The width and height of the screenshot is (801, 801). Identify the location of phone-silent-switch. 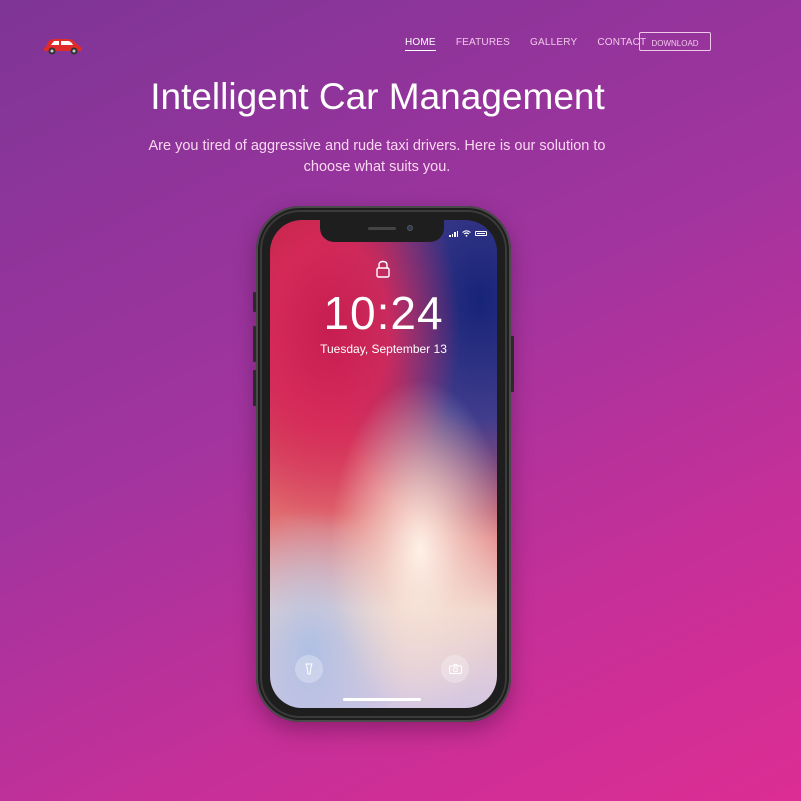
(254, 302).